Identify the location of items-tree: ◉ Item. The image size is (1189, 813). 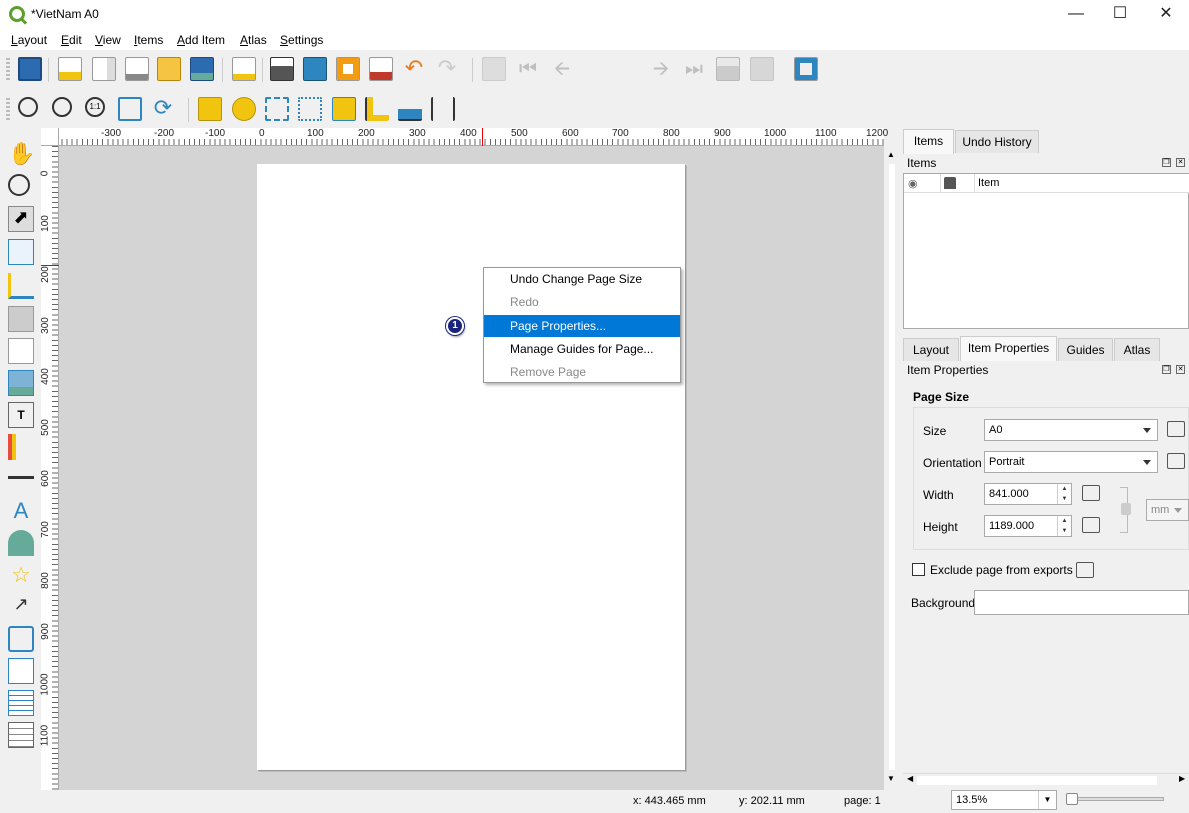
(1046, 251).